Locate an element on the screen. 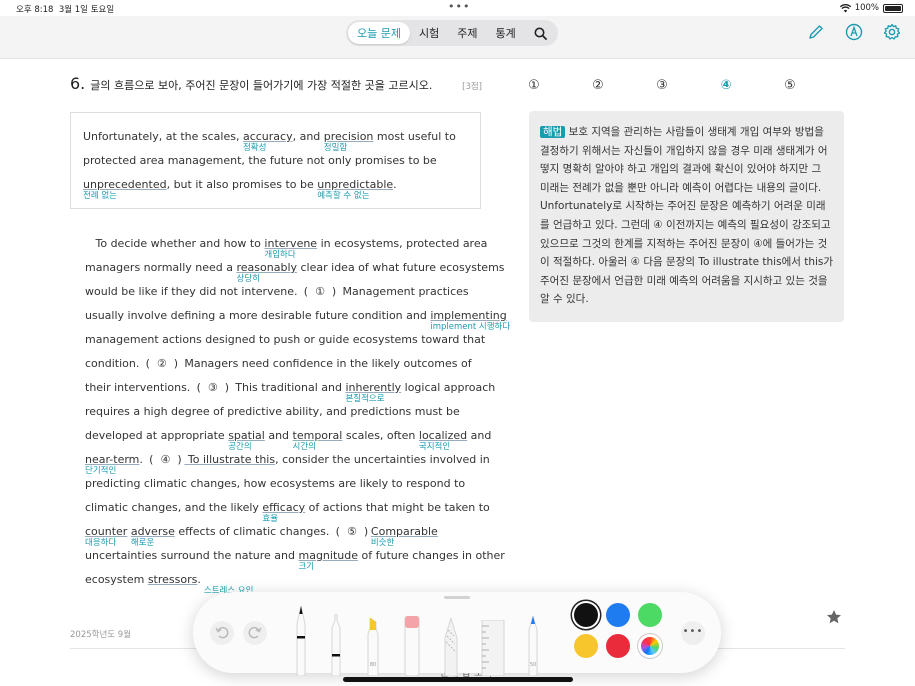 The width and height of the screenshot is (915, 686). choice-2: ② is located at coordinates (598, 86).